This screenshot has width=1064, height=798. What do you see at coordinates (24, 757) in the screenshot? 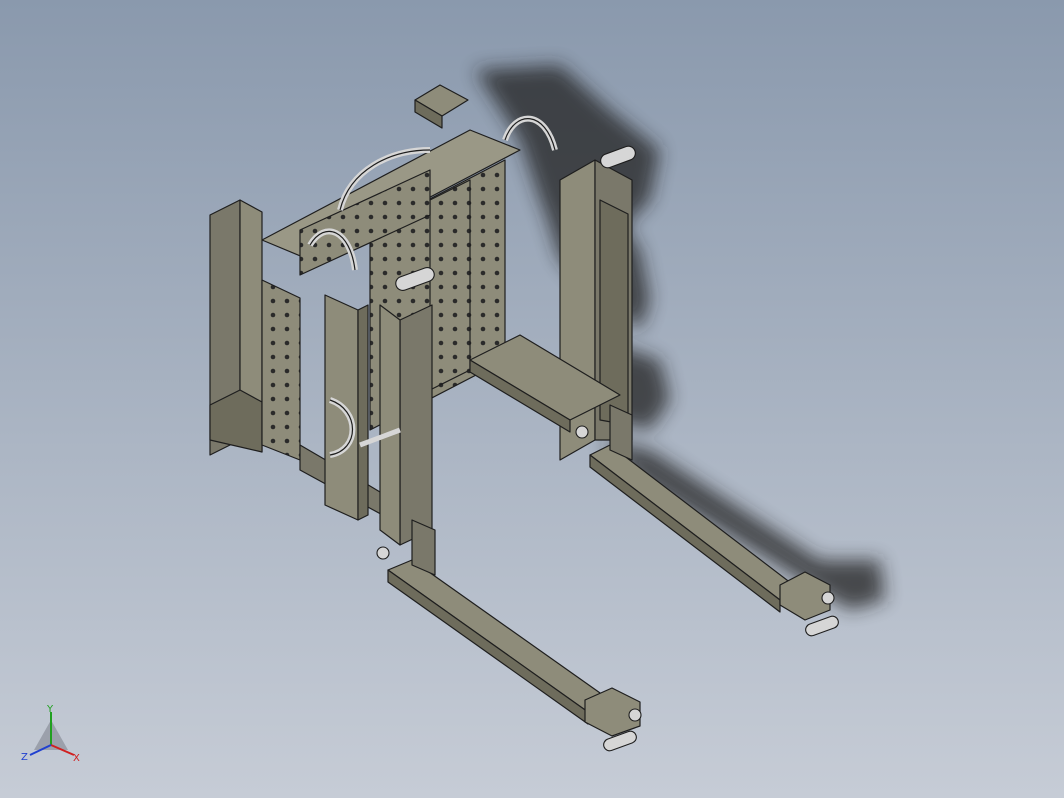
I see `z-axis-label: Z` at bounding box center [24, 757].